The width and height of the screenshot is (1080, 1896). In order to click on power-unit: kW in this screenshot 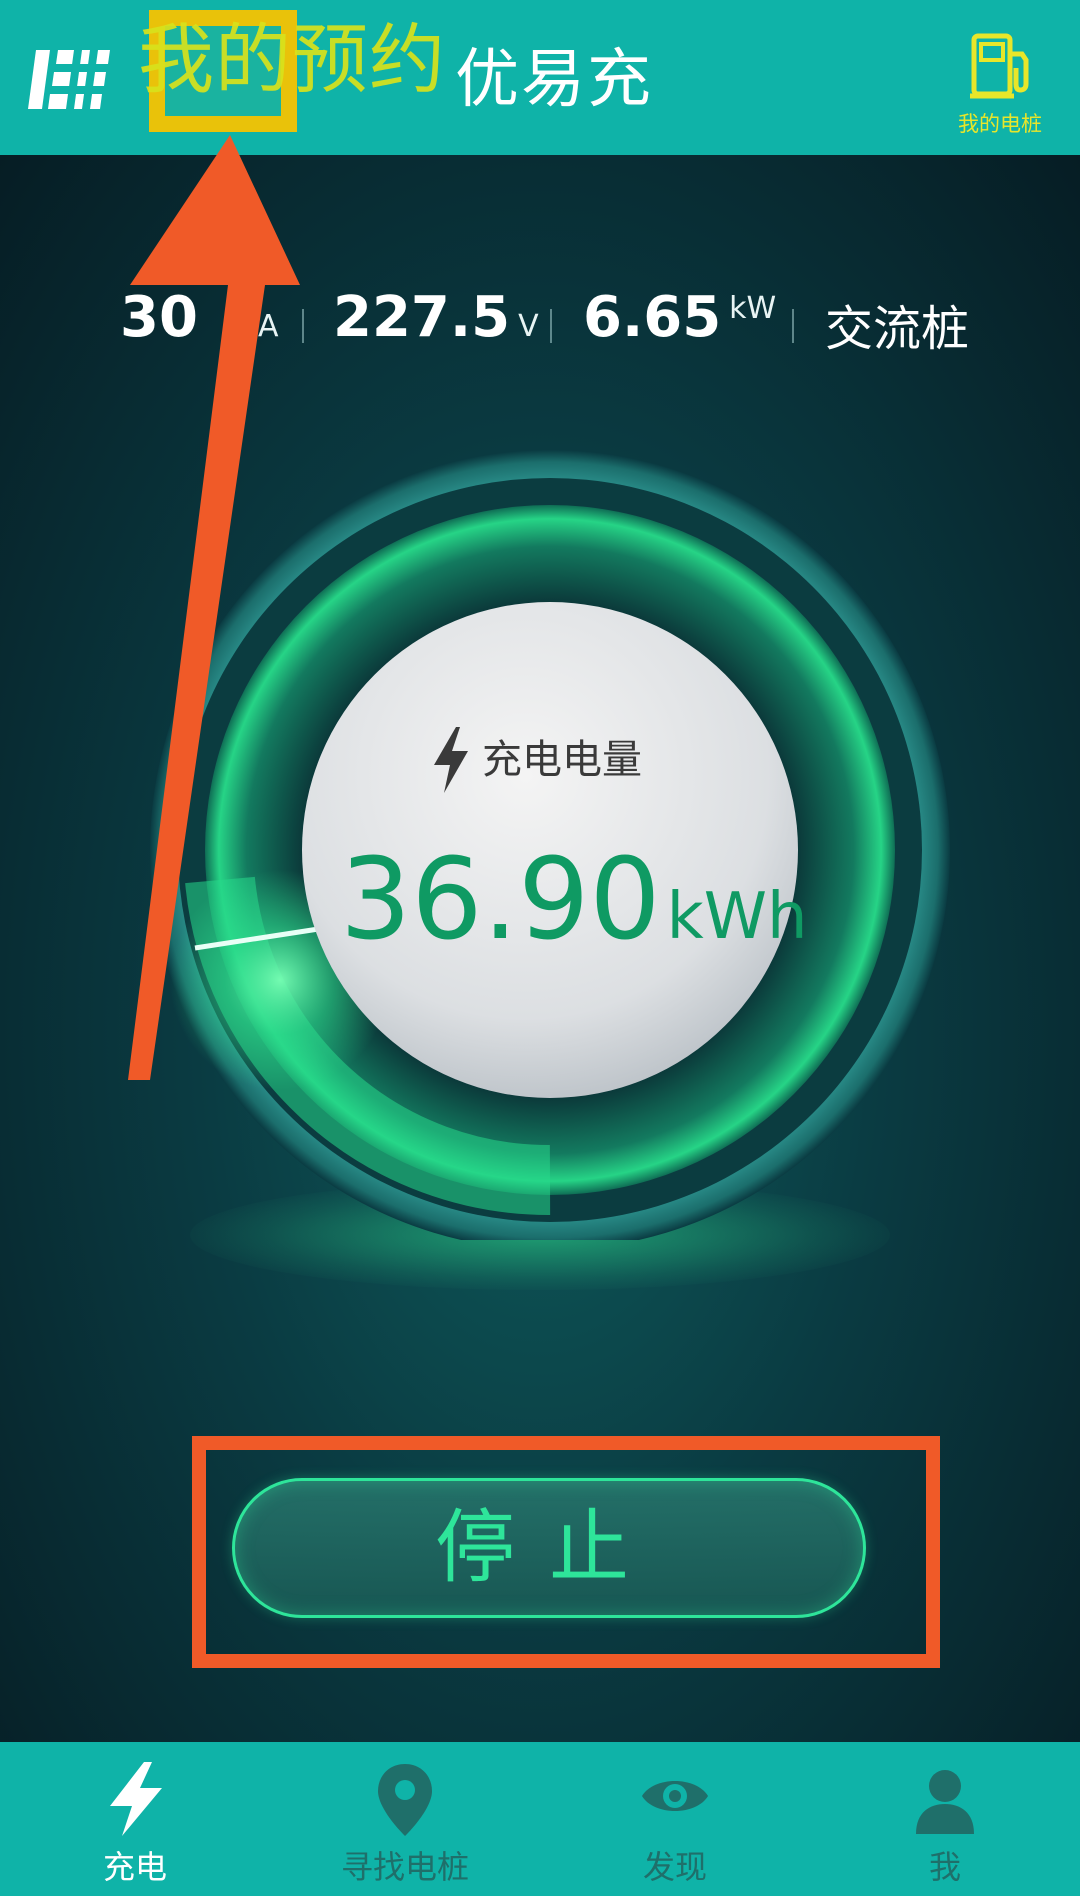, I will do `click(753, 308)`.